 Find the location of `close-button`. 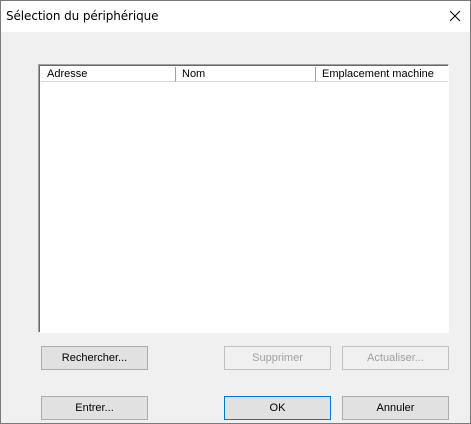

close-button is located at coordinates (455, 16).